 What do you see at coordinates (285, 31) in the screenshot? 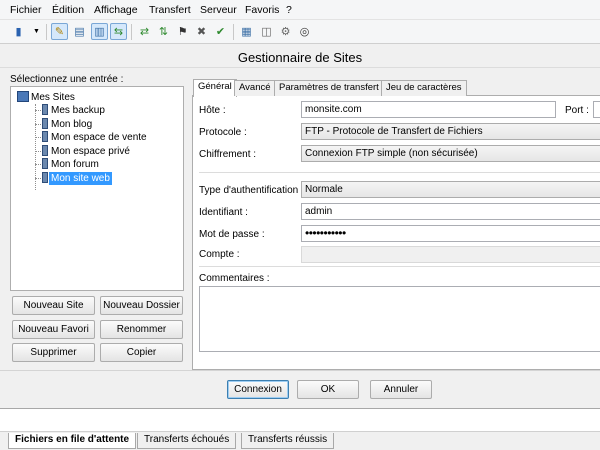
I see `sync-browse-icon: ⚙` at bounding box center [285, 31].